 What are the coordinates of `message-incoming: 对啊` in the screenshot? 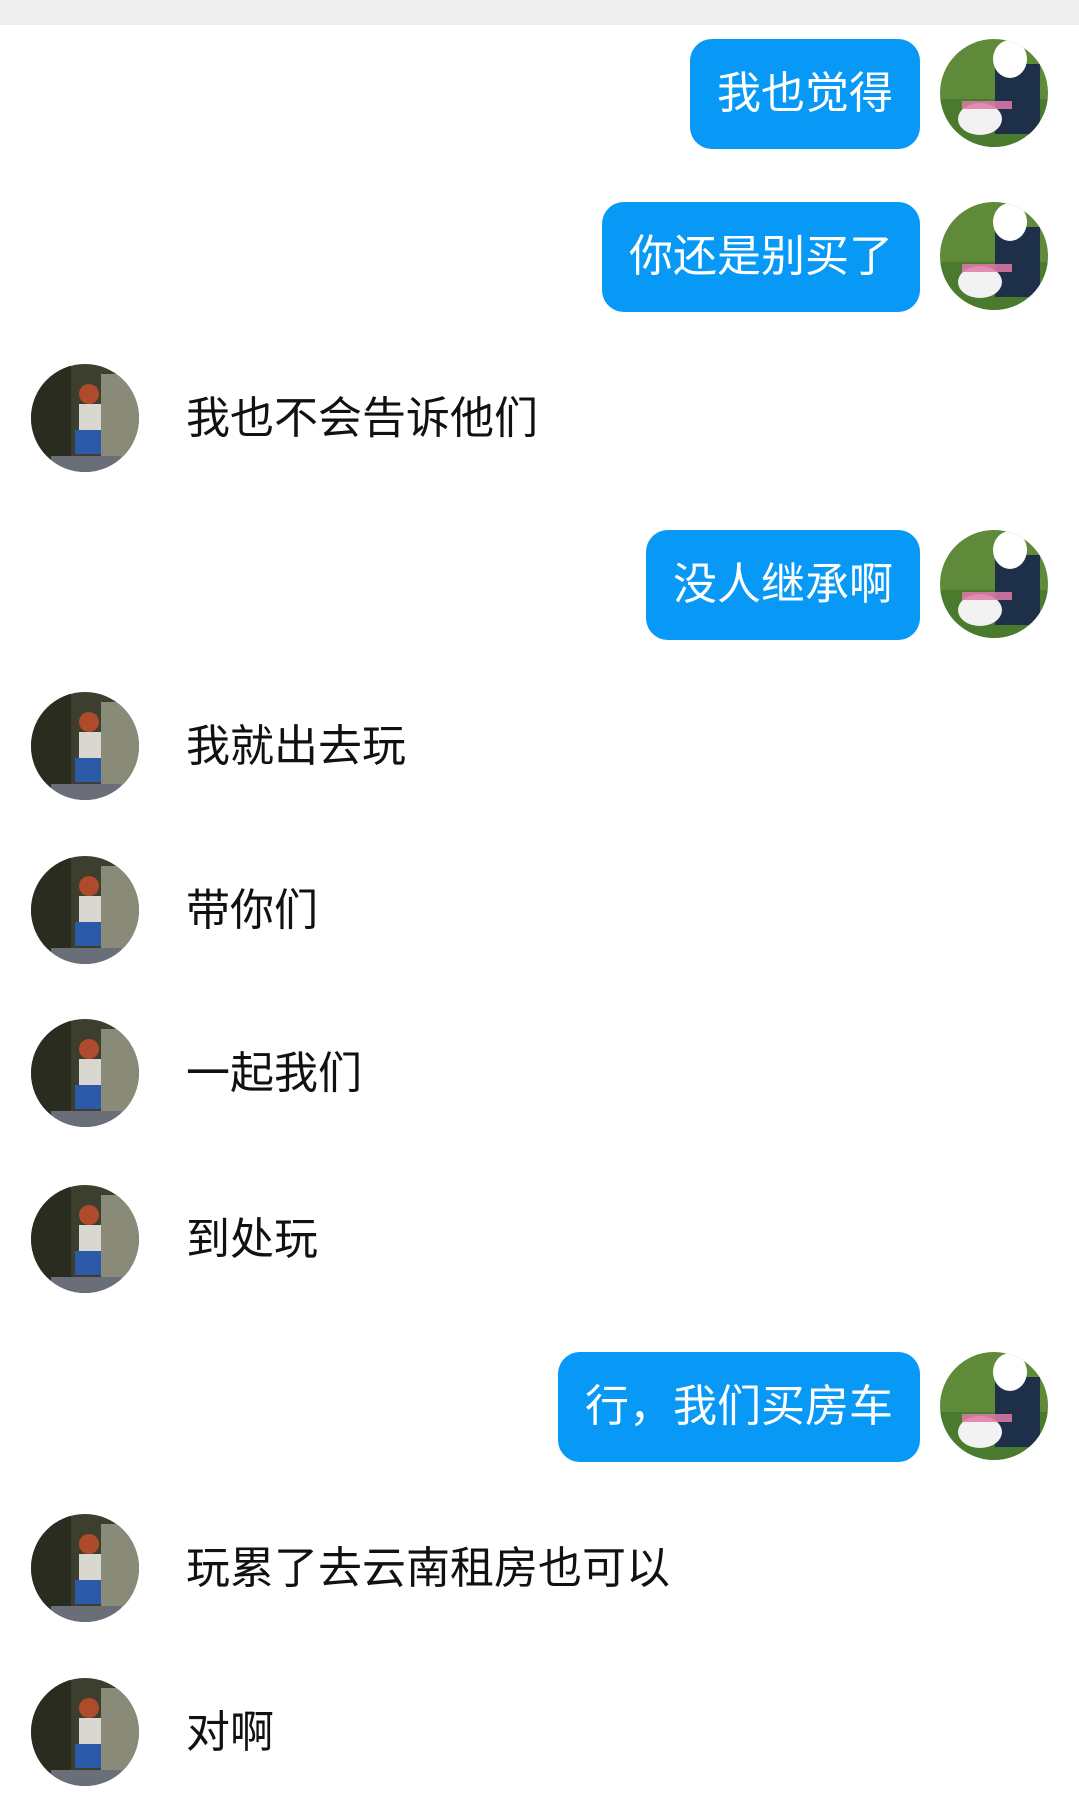 It's located at (539, 1733).